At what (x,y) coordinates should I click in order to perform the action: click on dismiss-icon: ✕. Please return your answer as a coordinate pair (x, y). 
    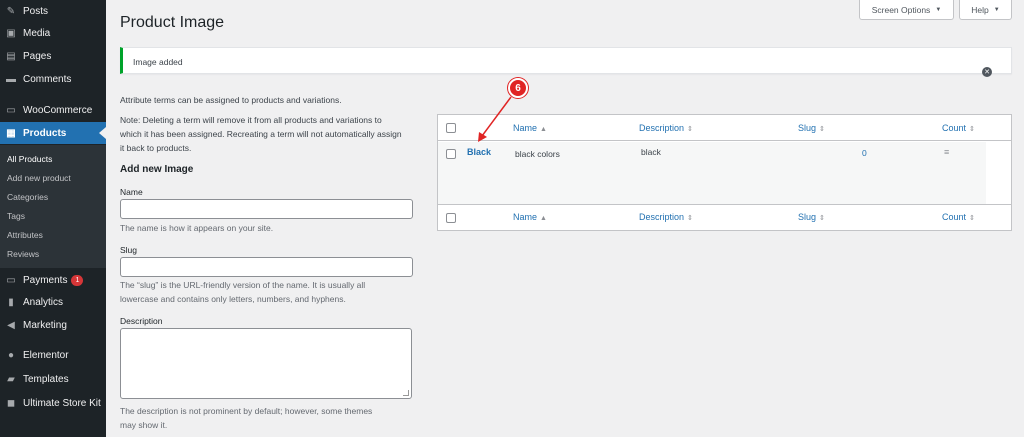
    Looking at the image, I should click on (987, 72).